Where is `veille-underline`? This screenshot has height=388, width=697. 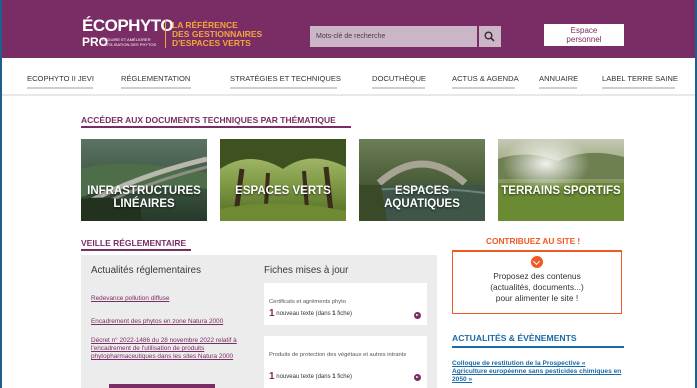 veille-underline is located at coordinates (136, 250).